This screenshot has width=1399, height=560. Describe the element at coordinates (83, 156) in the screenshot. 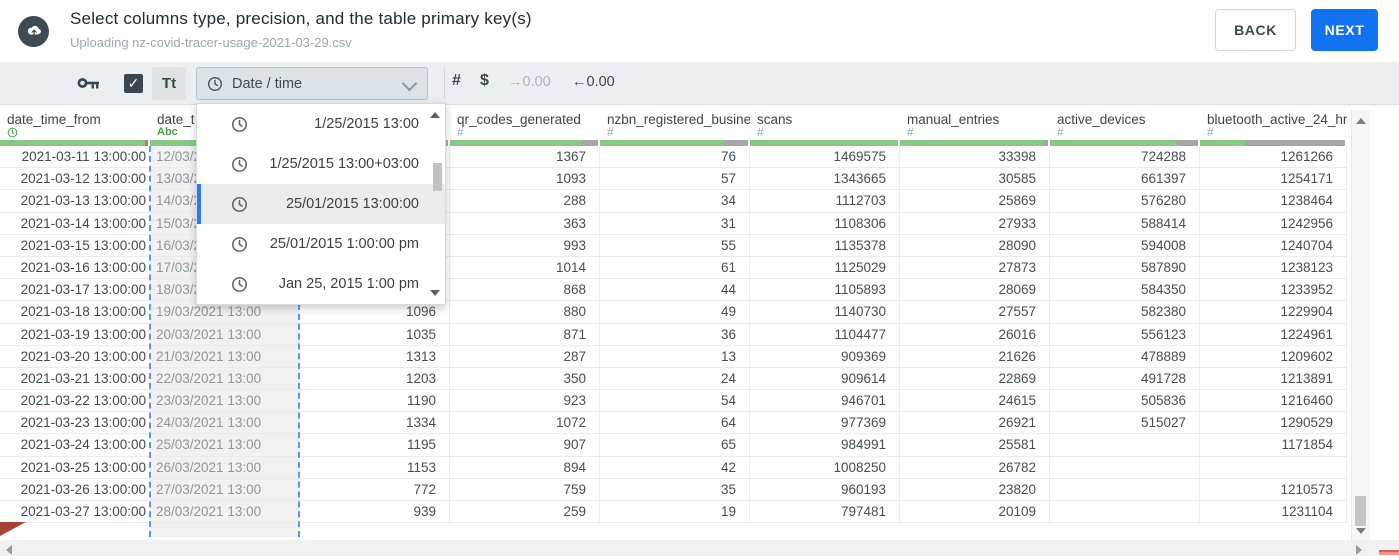

I see `table-cell: 2021-03-11 13:00:00` at that location.